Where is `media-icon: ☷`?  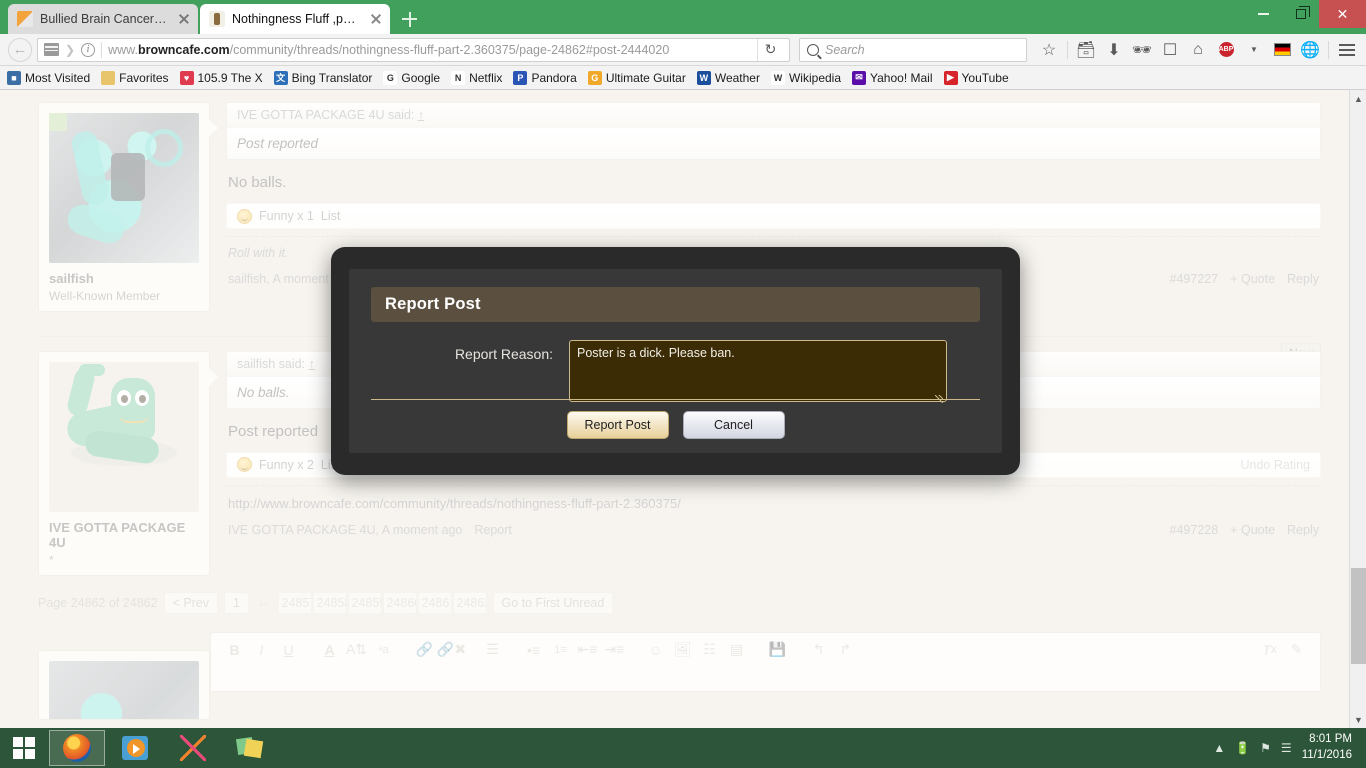 media-icon: ☷ is located at coordinates (709, 650).